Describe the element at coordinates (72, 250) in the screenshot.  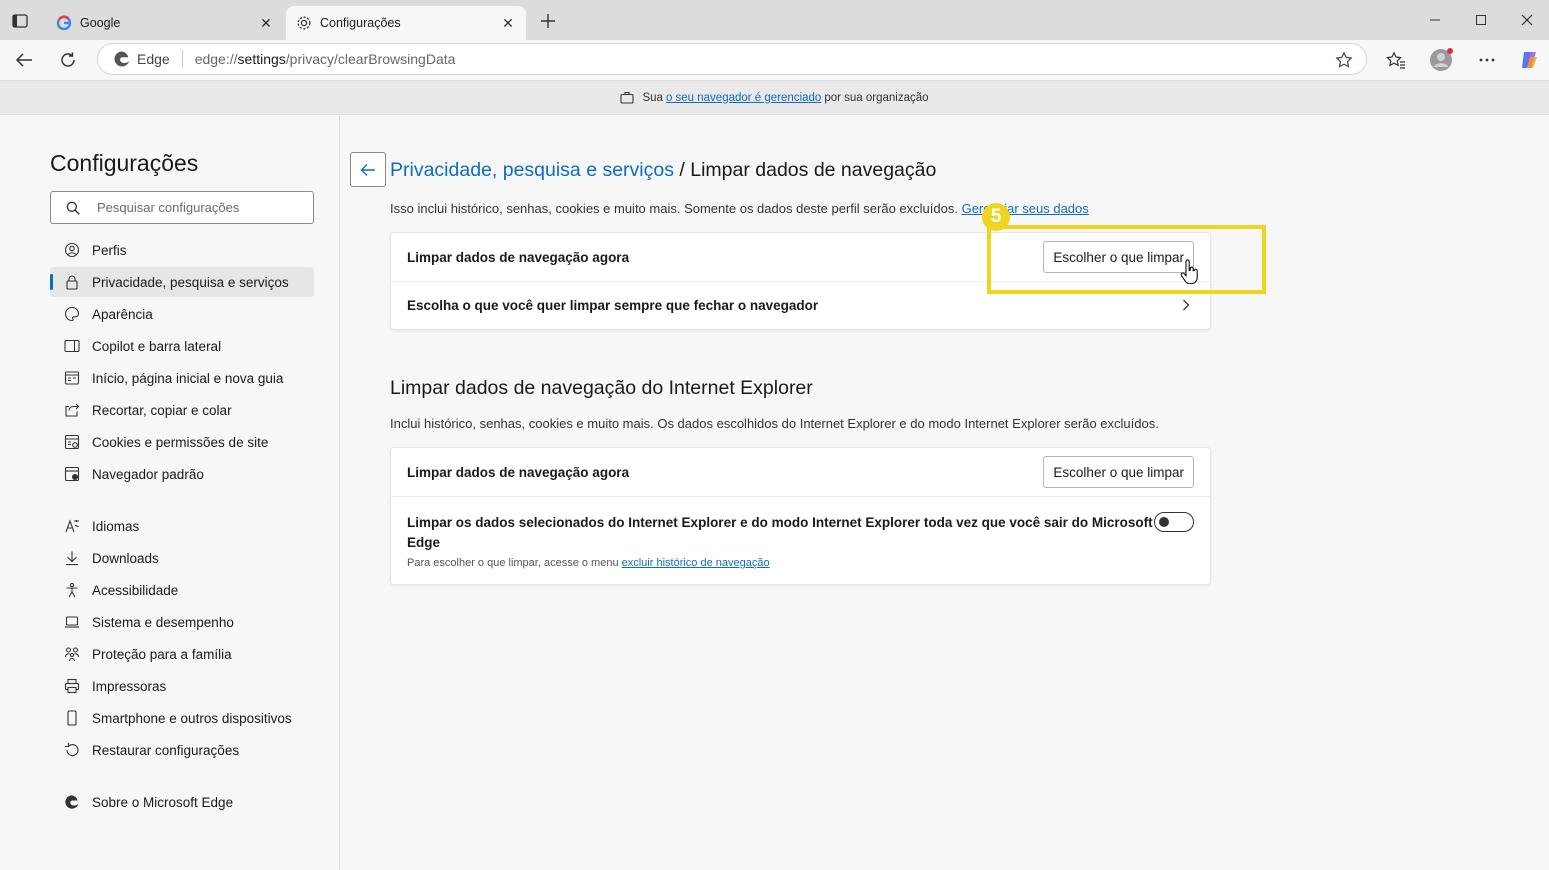
I see `profile-icon` at that location.